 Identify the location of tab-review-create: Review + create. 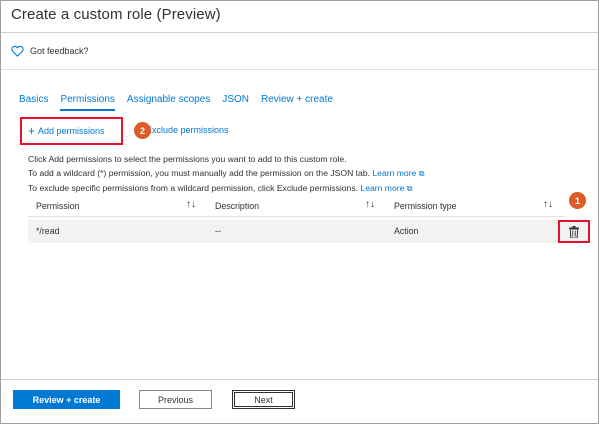
(297, 102).